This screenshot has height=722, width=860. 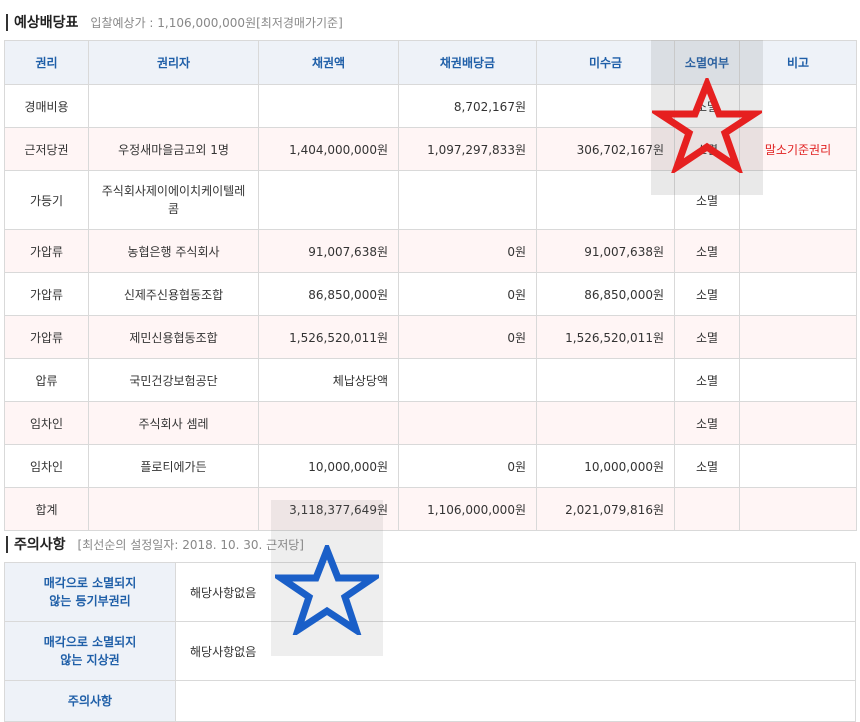 What do you see at coordinates (328, 294) in the screenshot?
I see `cell-claim: 86,850,000원` at bounding box center [328, 294].